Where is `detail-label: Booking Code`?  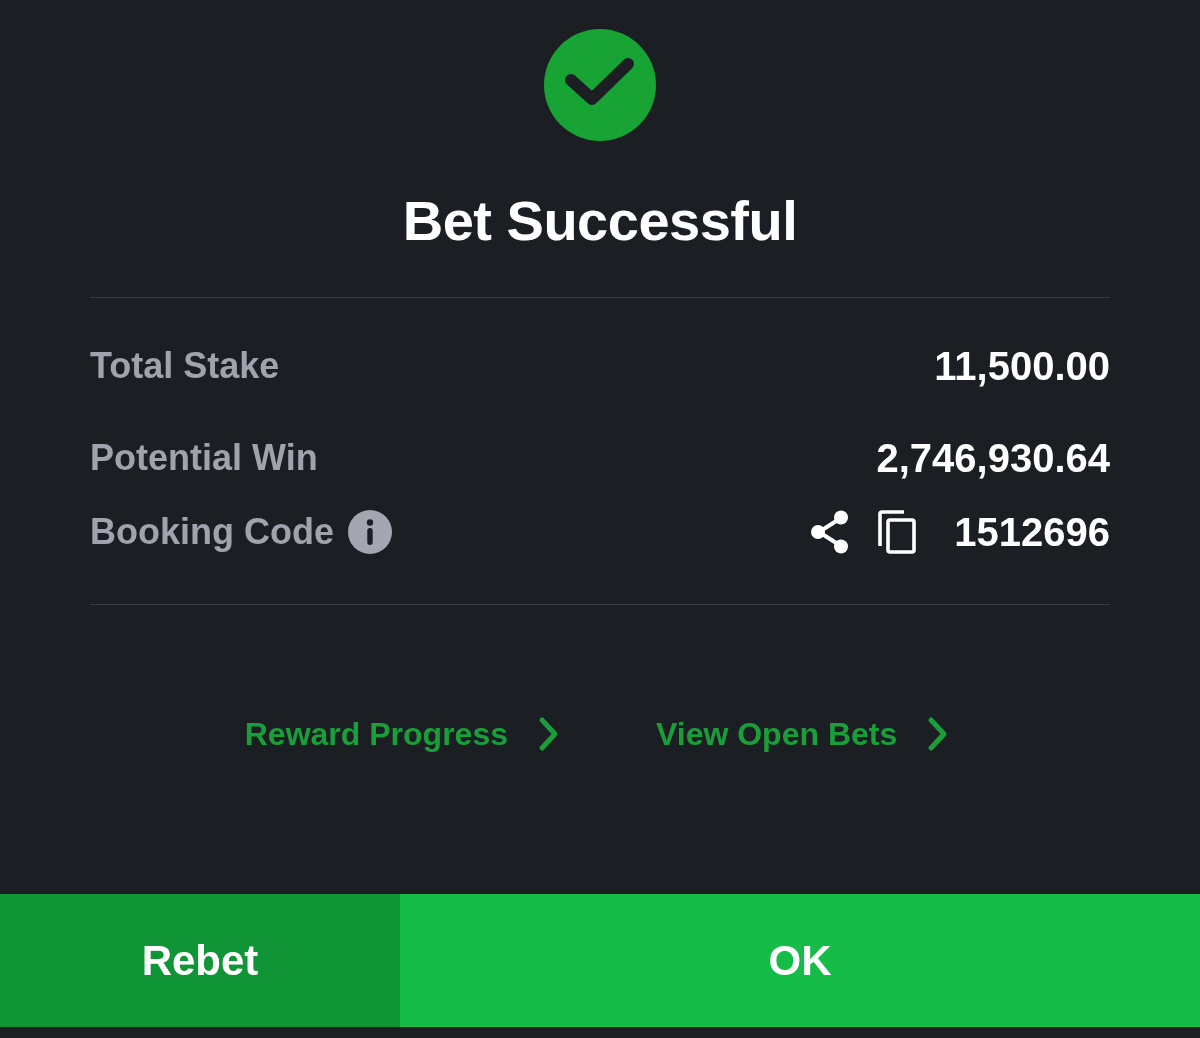 detail-label: Booking Code is located at coordinates (212, 532).